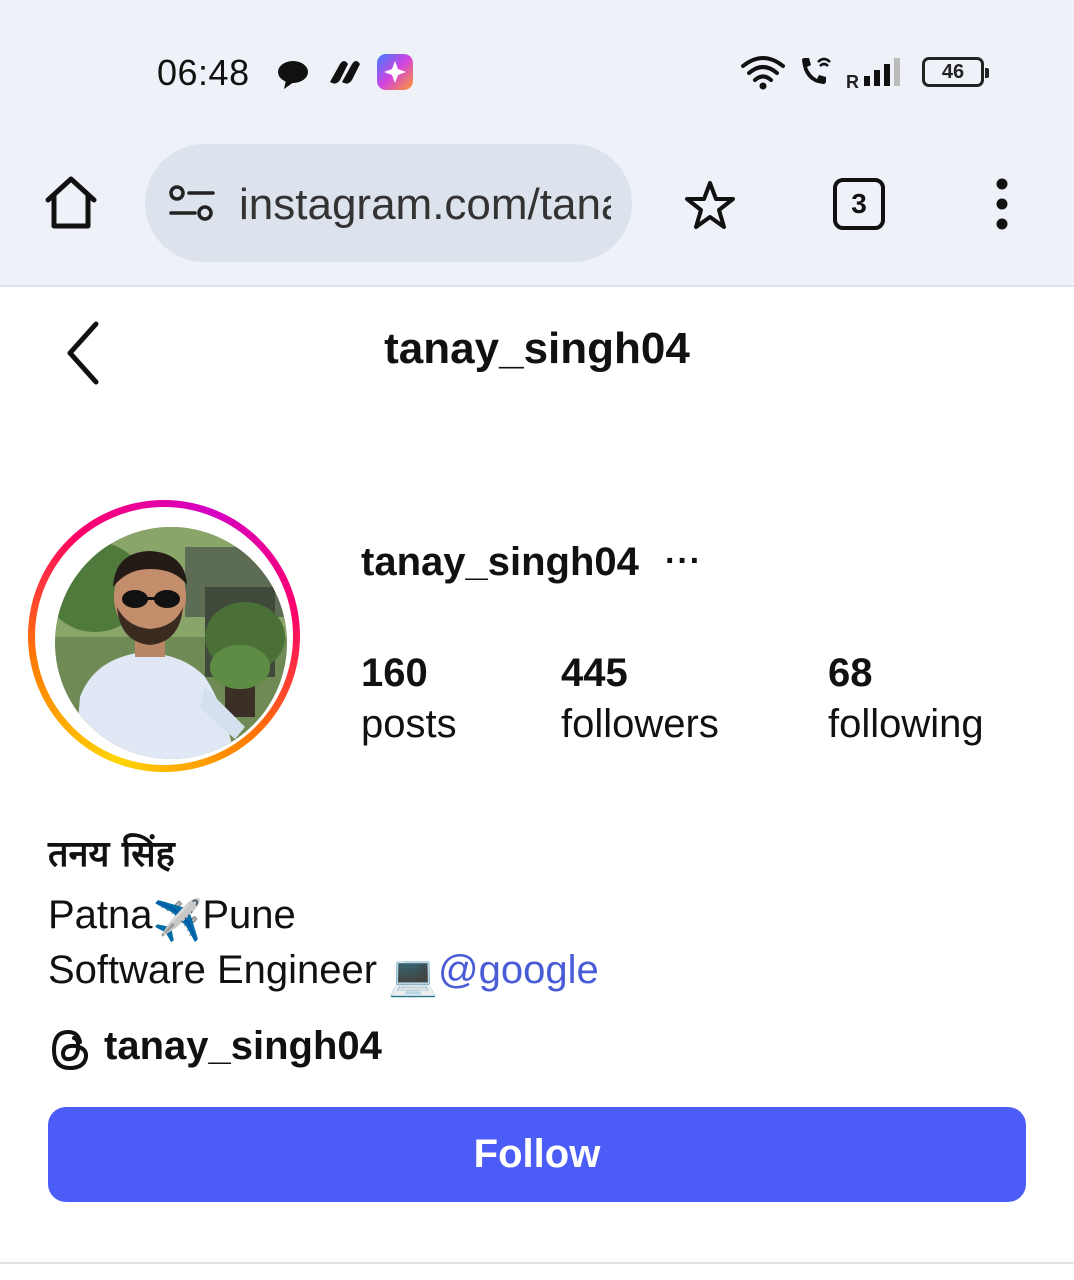 This screenshot has height=1280, width=1074. I want to click on avatar-border, so click(164, 636).